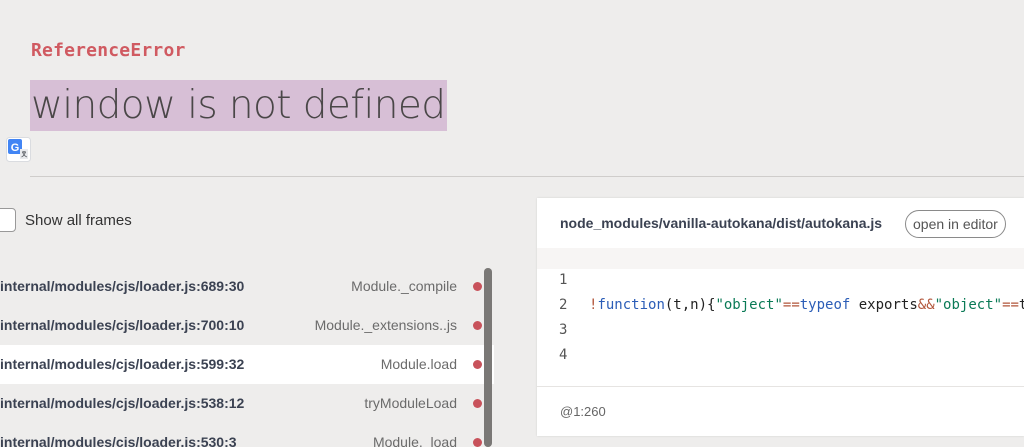  I want to click on line-number: 4, so click(563, 355).